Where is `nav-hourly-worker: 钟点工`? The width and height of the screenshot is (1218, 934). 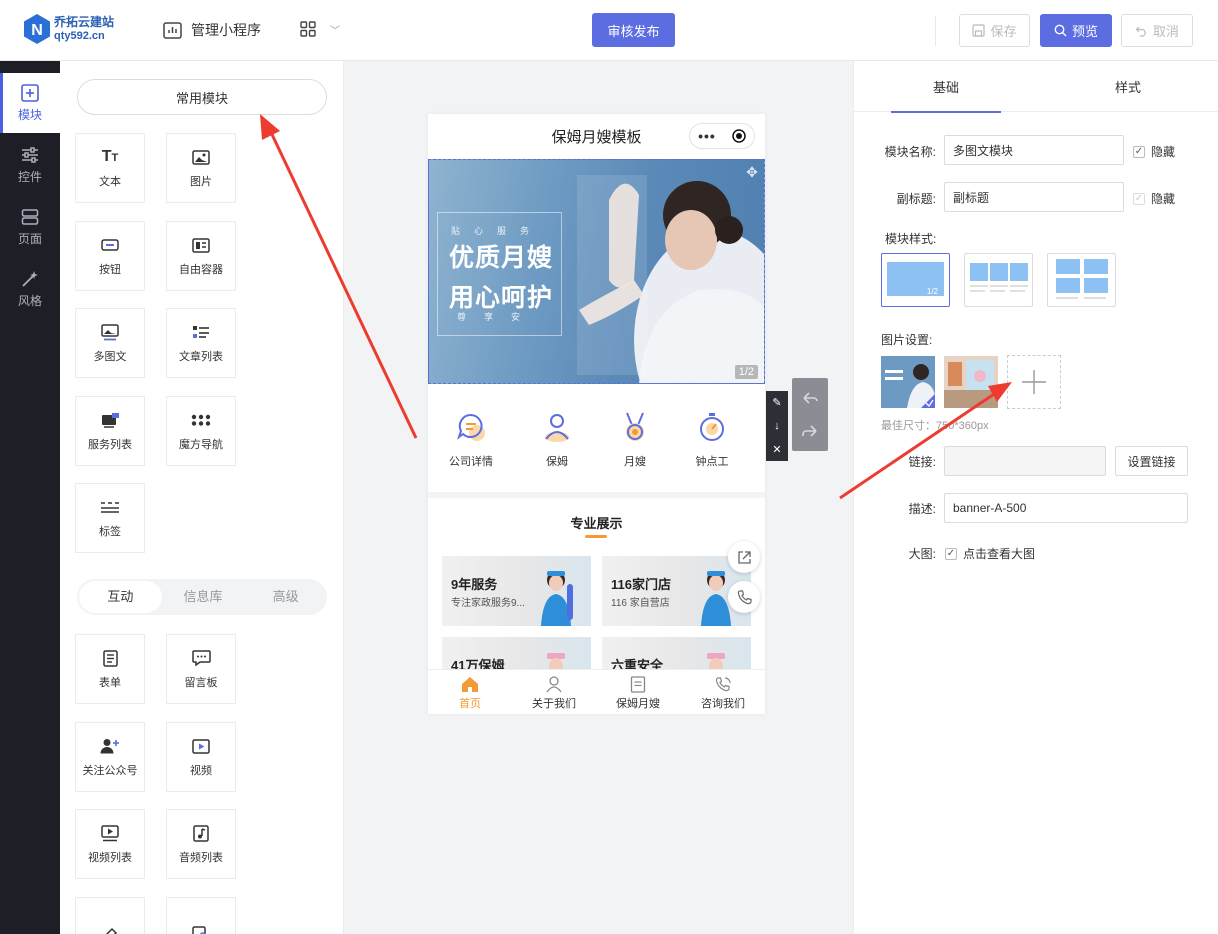
nav-hourly-worker: 钟点工 is located at coordinates (712, 439).